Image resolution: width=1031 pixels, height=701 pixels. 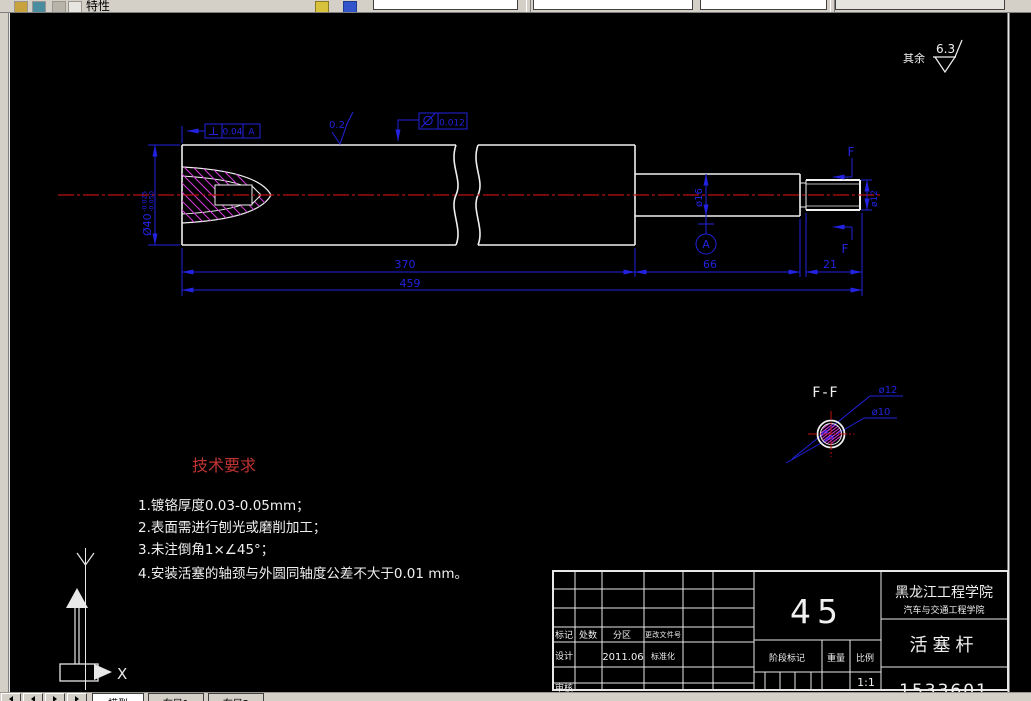 What do you see at coordinates (943, 610) in the screenshot?
I see `tb-department: 汽车与交通工程学院` at bounding box center [943, 610].